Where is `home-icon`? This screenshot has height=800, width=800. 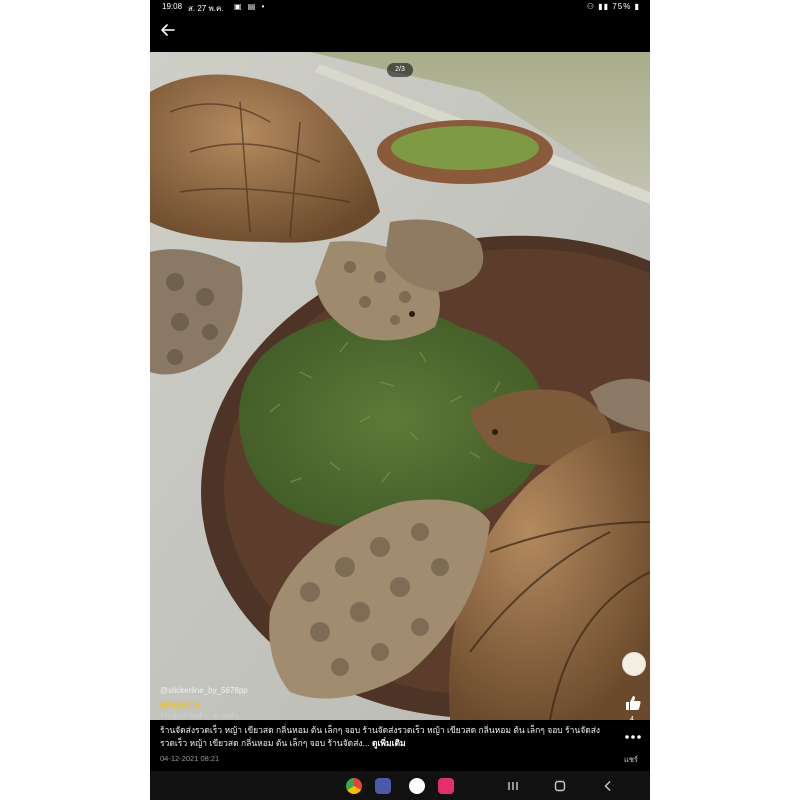 home-icon is located at coordinates (560, 786).